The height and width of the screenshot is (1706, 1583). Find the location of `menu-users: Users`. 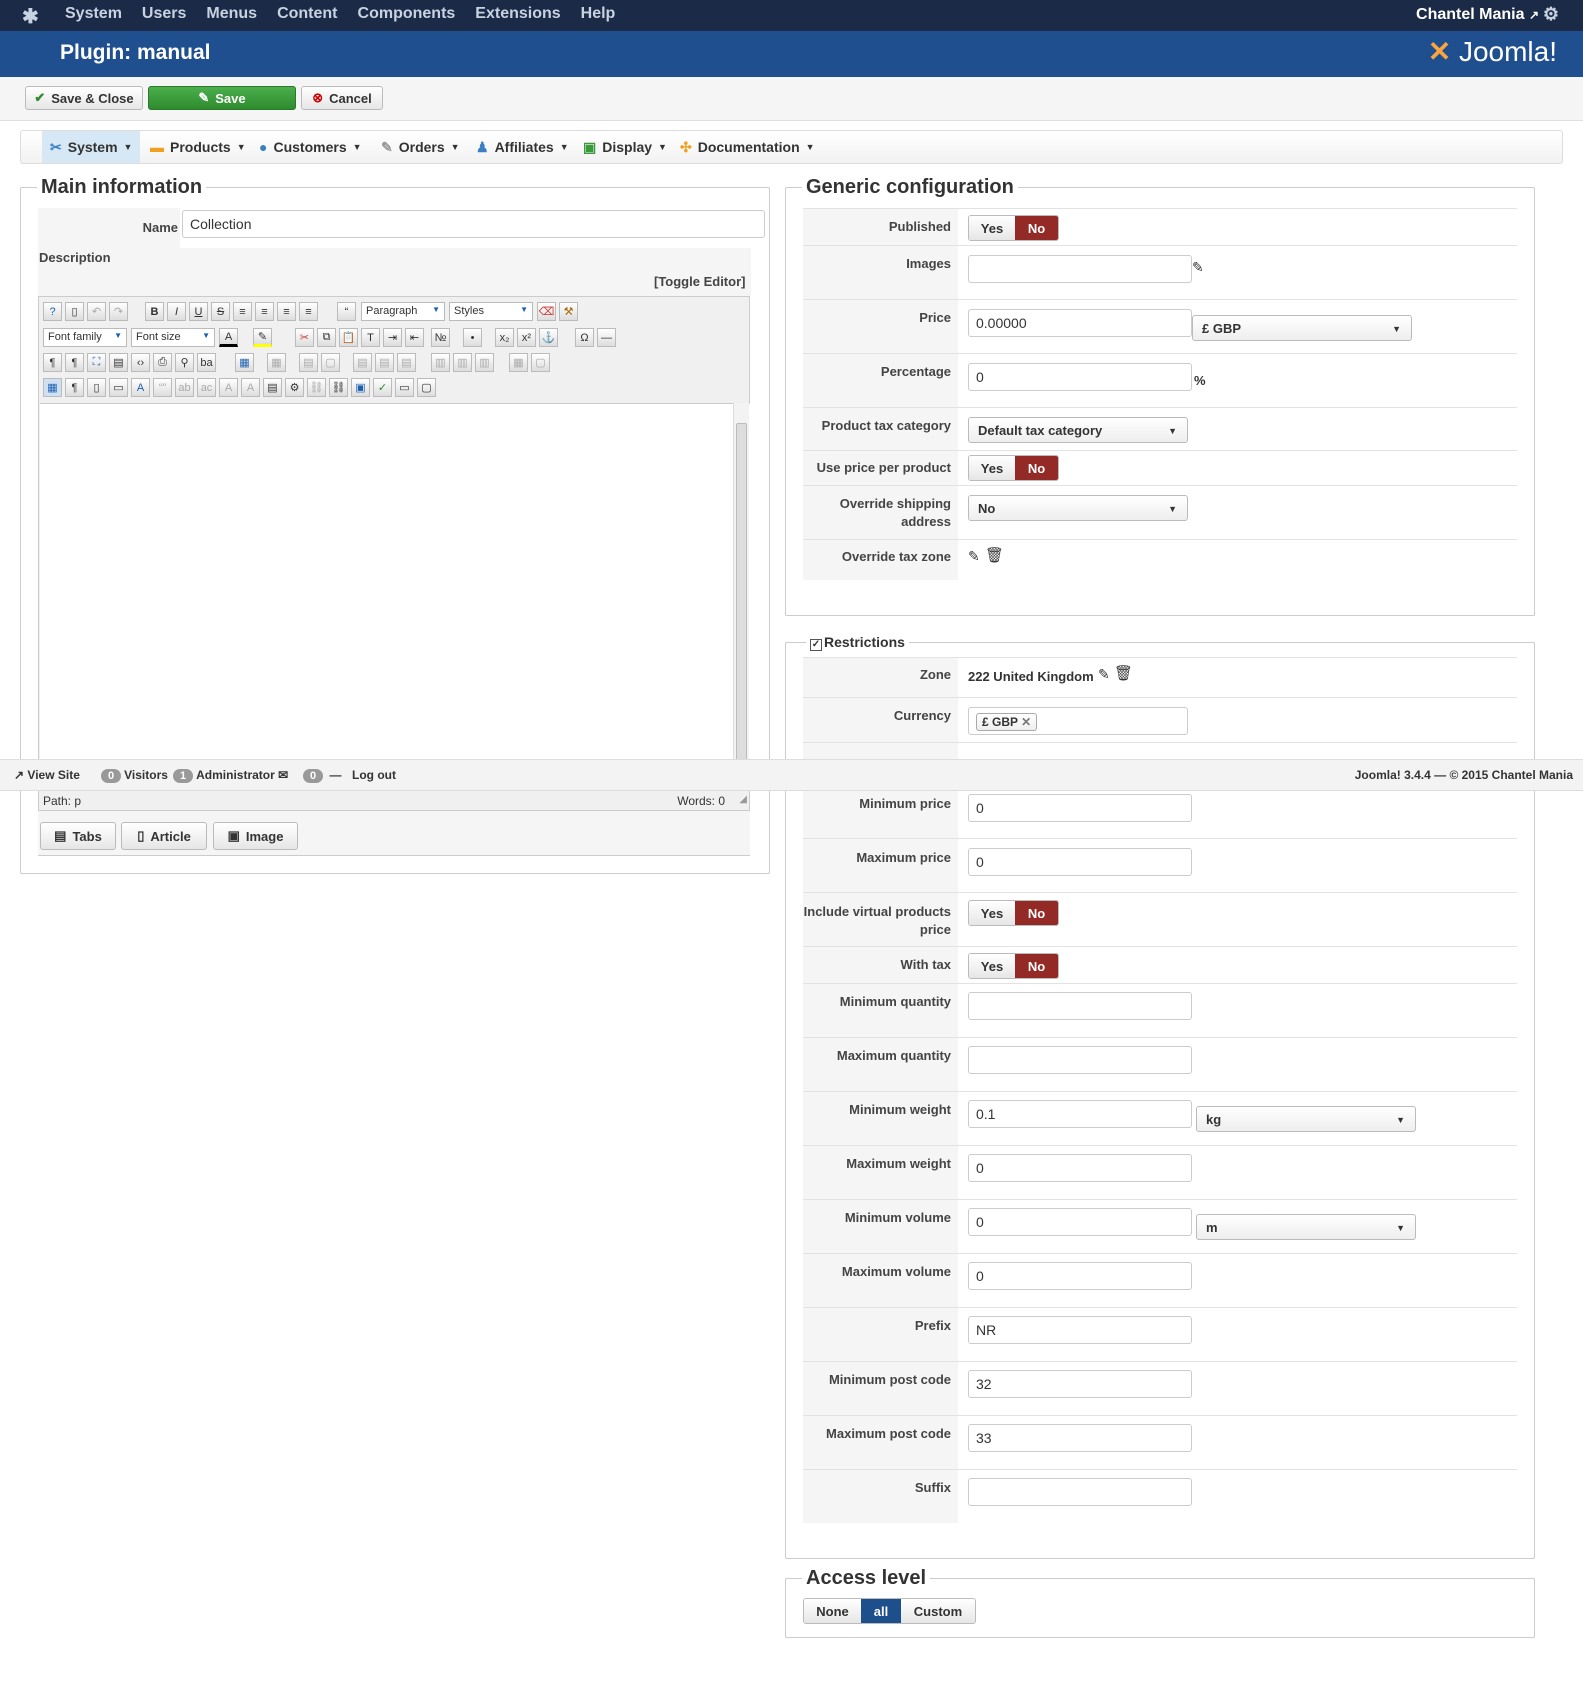

menu-users: Users is located at coordinates (164, 14).